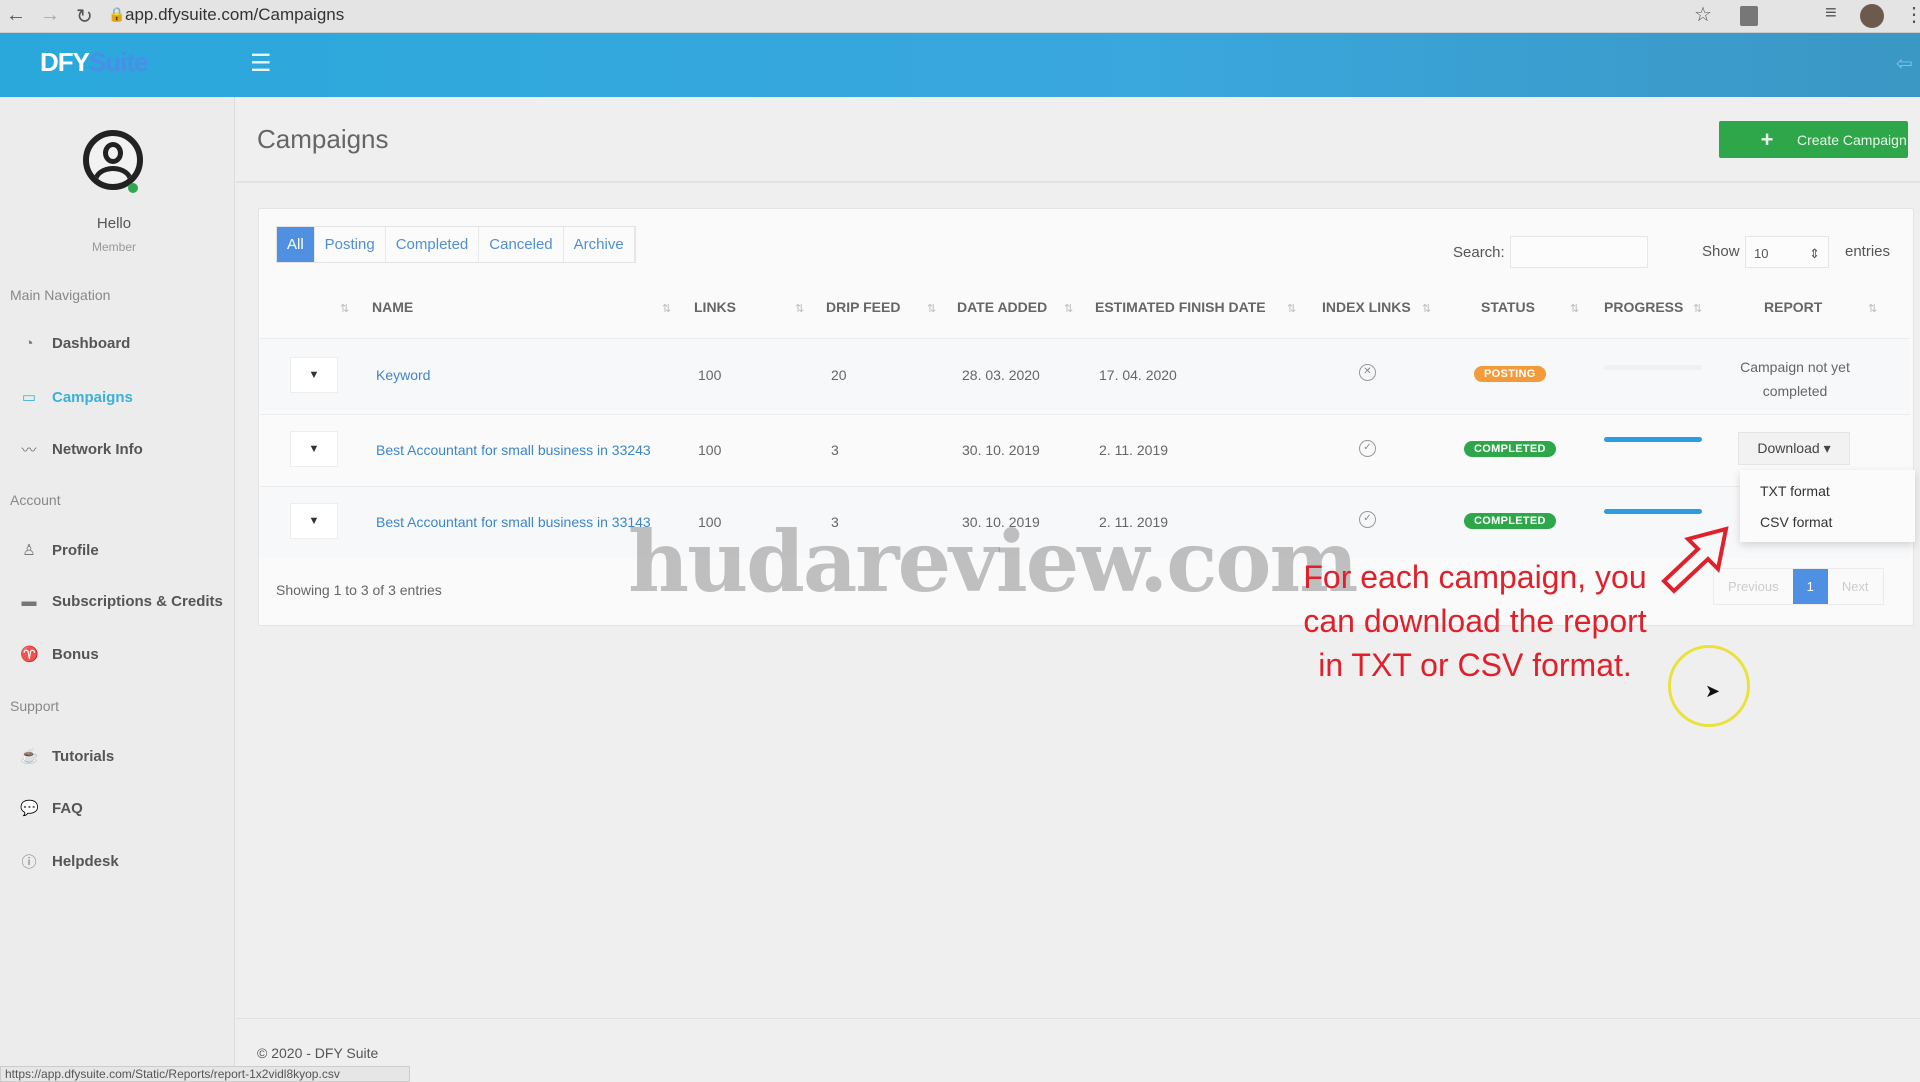 The width and height of the screenshot is (1920, 1082). I want to click on back-icon: ←, so click(16, 15).